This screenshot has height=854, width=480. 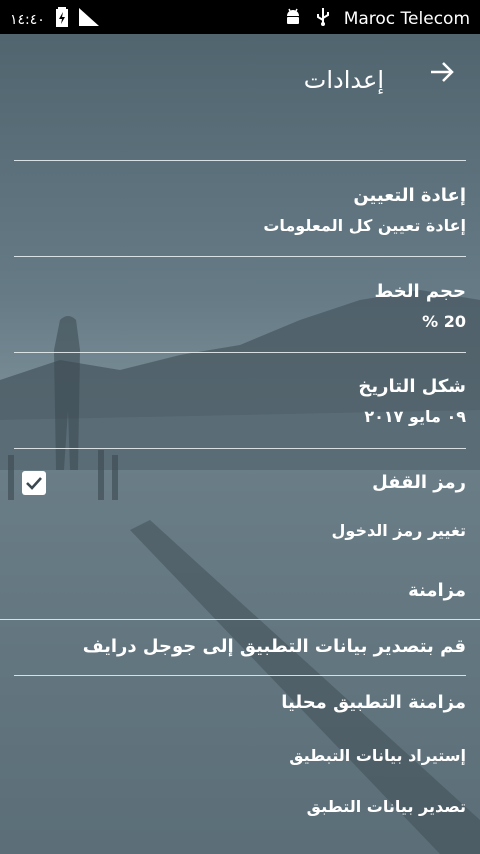 What do you see at coordinates (420, 306) in the screenshot?
I see `font-size-setting: حجم الخط 20 %` at bounding box center [420, 306].